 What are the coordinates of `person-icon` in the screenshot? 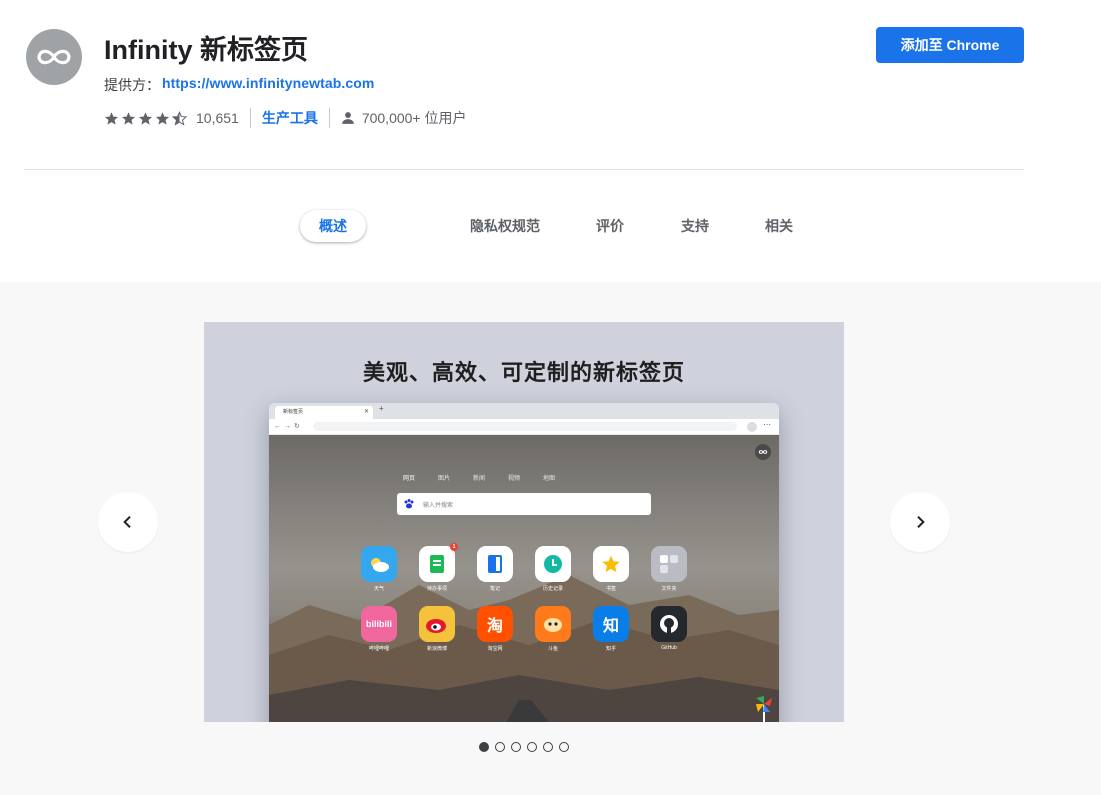 It's located at (347, 118).